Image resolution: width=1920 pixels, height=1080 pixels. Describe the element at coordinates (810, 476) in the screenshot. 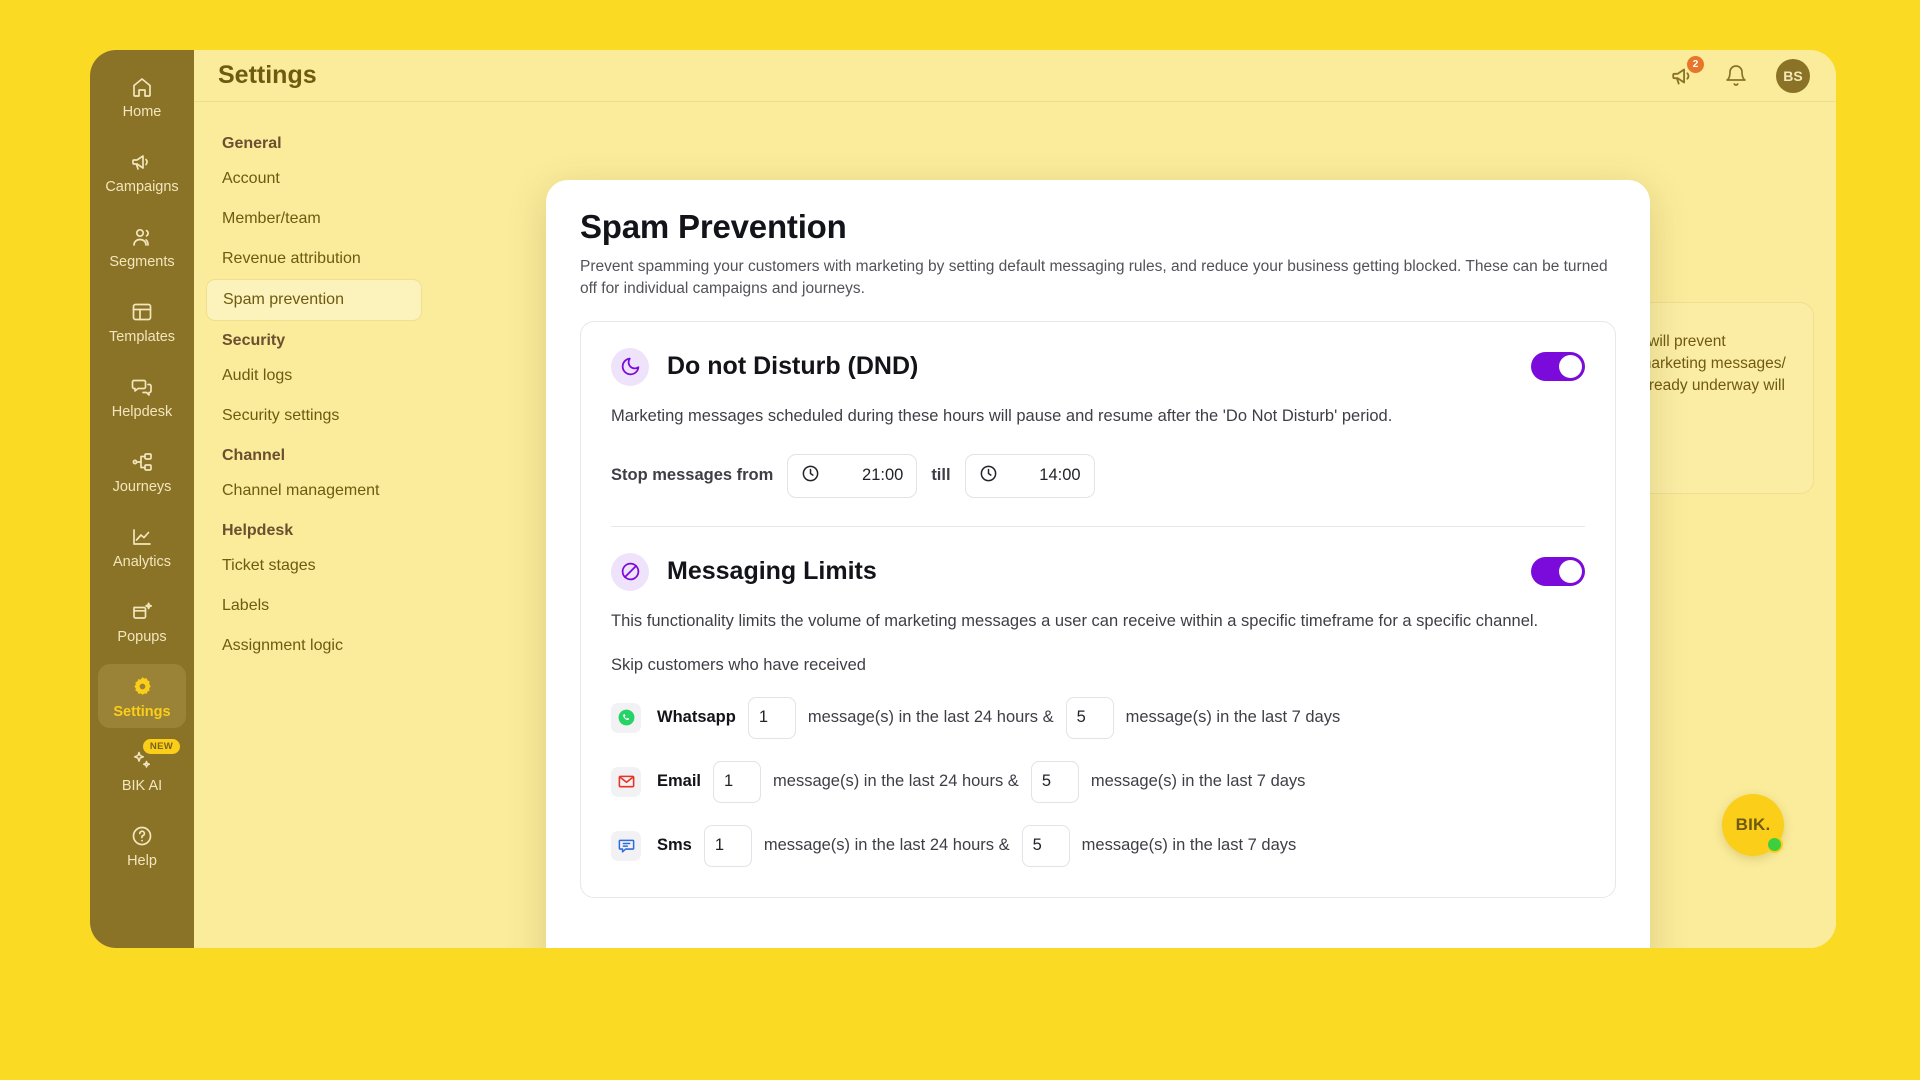

I see `clock-icon` at that location.